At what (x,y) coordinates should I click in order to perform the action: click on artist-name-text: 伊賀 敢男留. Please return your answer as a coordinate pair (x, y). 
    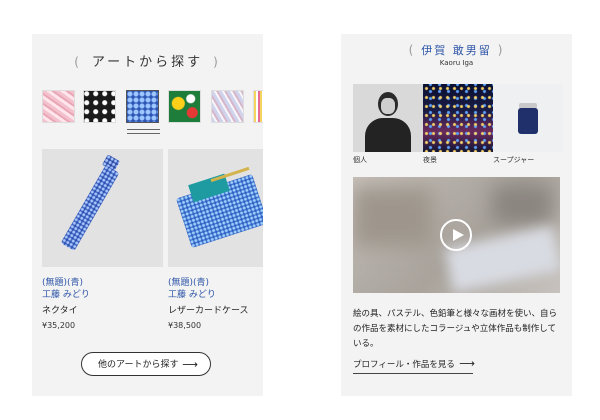
    Looking at the image, I should click on (456, 50).